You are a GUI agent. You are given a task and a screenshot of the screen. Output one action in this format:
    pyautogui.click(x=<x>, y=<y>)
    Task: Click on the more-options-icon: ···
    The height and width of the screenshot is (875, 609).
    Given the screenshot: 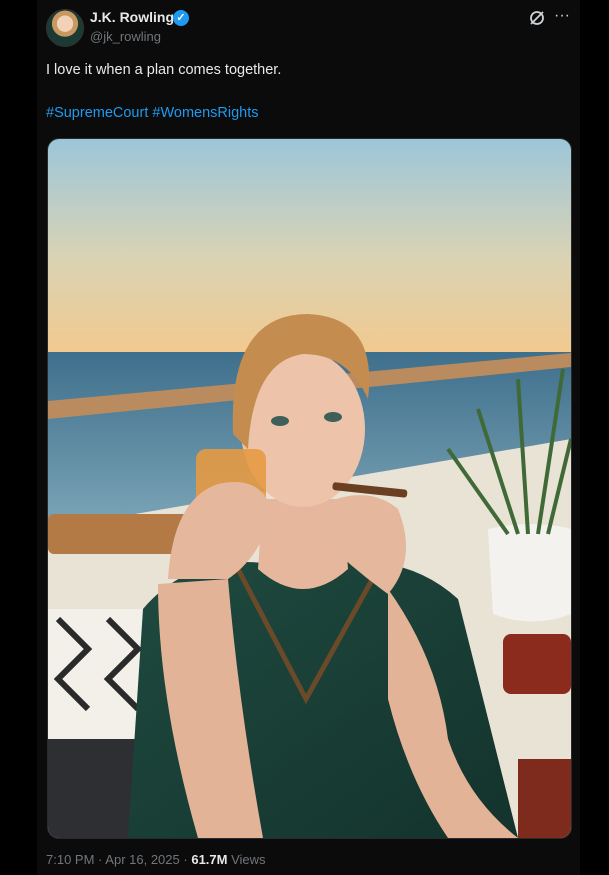 What is the action you would take?
    pyautogui.click(x=562, y=16)
    